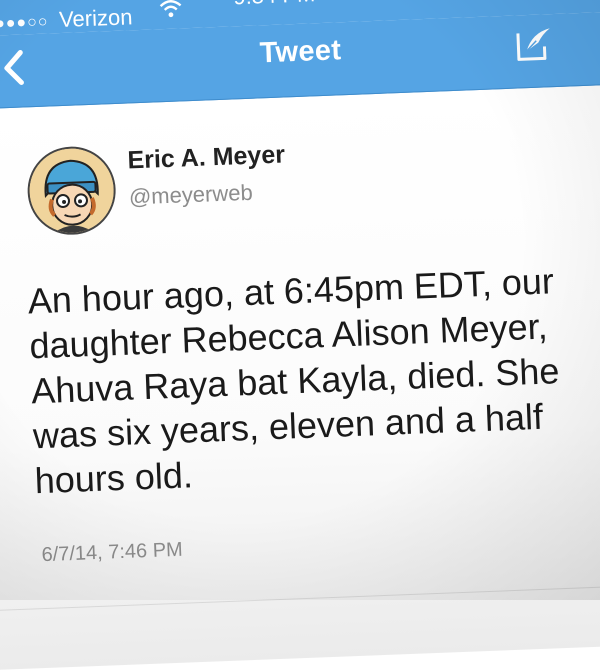 Image resolution: width=600 pixels, height=670 pixels. Describe the element at coordinates (170, 12) in the screenshot. I see `wifi-icon` at that location.